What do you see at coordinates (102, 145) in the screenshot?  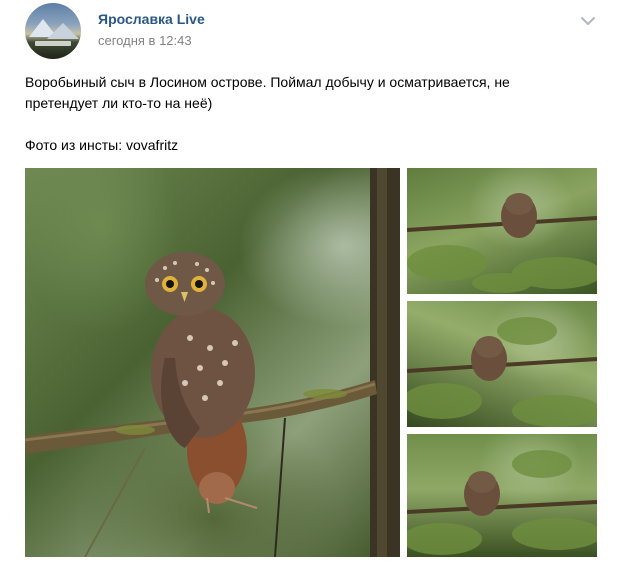 I see `post-text-line: Фото из инсты: vovafritz` at bounding box center [102, 145].